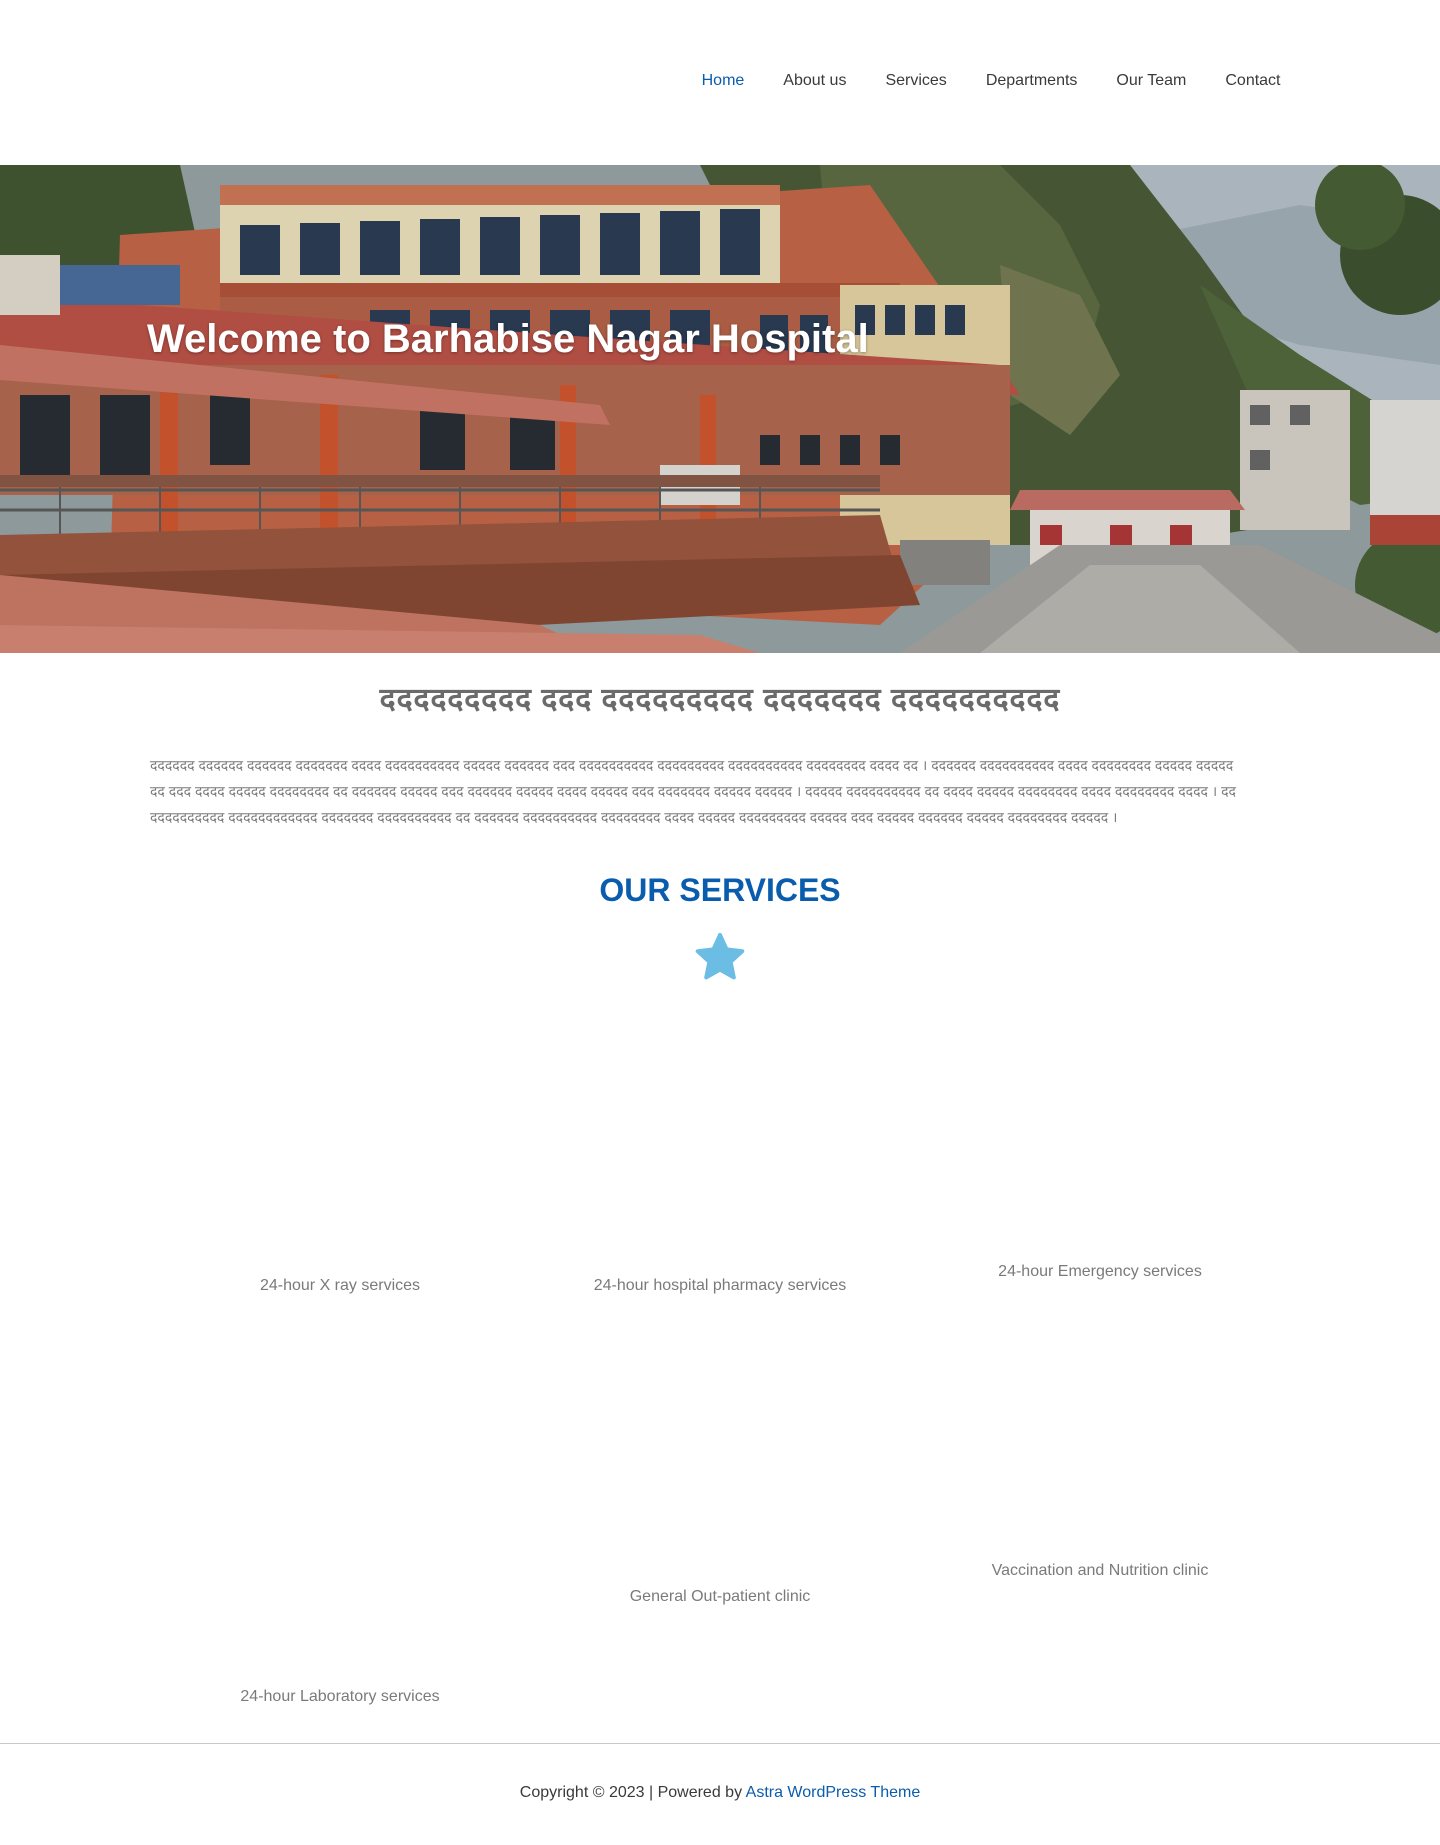  I want to click on hero-title: Welcome to Barhabise Nagar Hospital, so click(508, 339).